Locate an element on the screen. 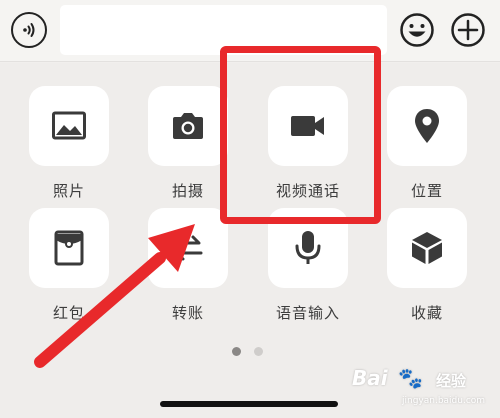 The width and height of the screenshot is (500, 418). plus-circle-icon is located at coordinates (468, 30).